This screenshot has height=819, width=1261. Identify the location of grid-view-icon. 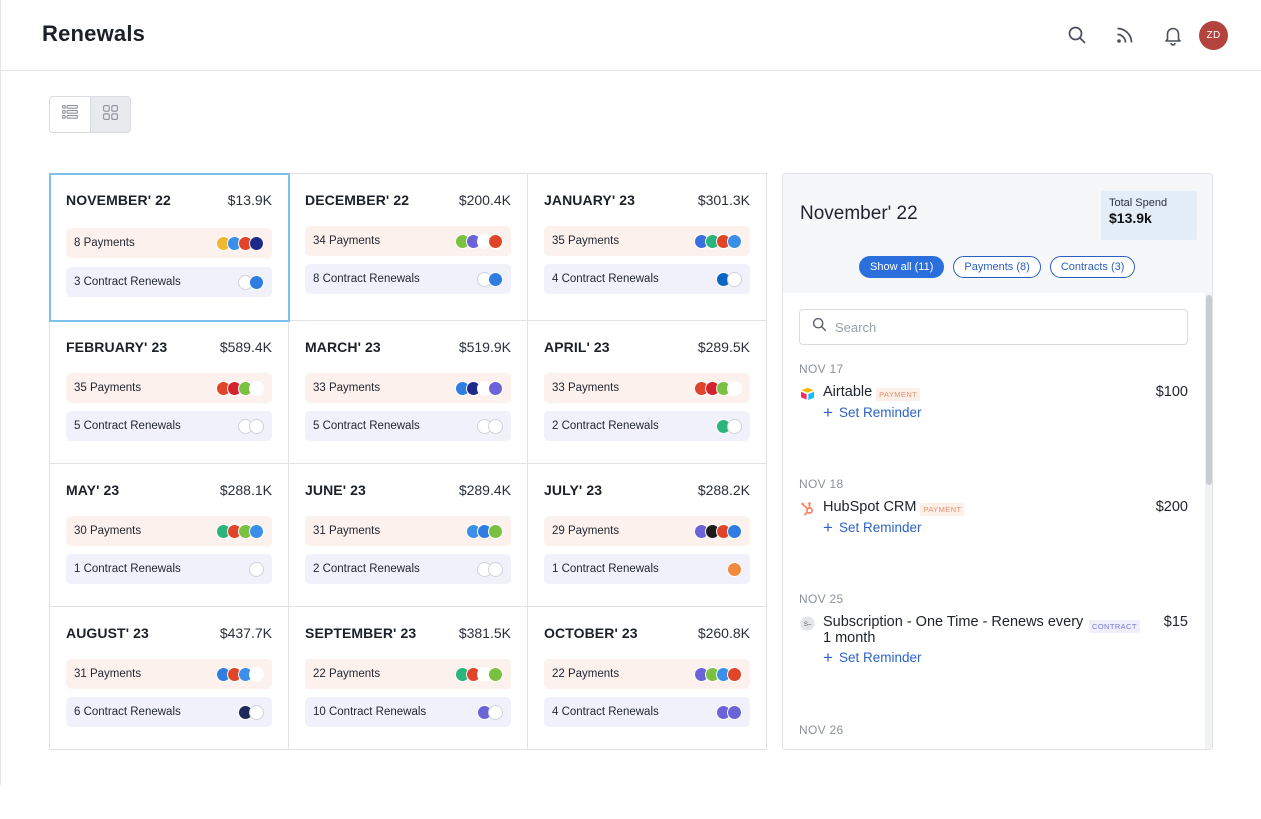
(110, 114).